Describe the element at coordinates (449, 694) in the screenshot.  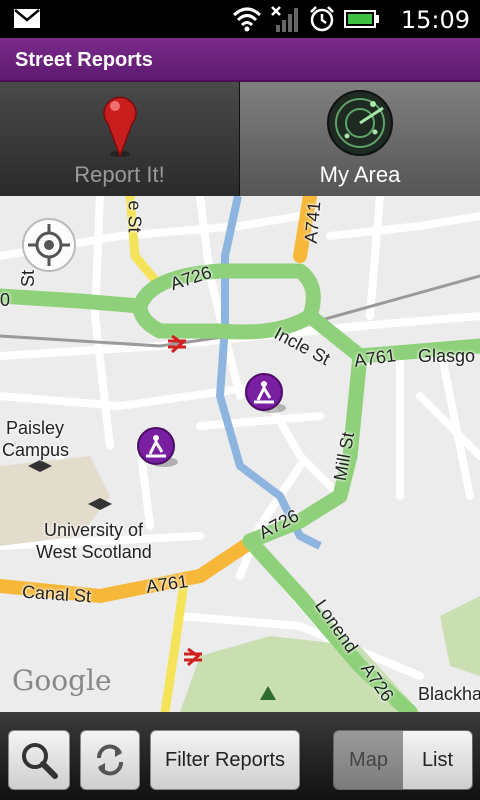
I see `map-label-blackhall: Blackha` at that location.